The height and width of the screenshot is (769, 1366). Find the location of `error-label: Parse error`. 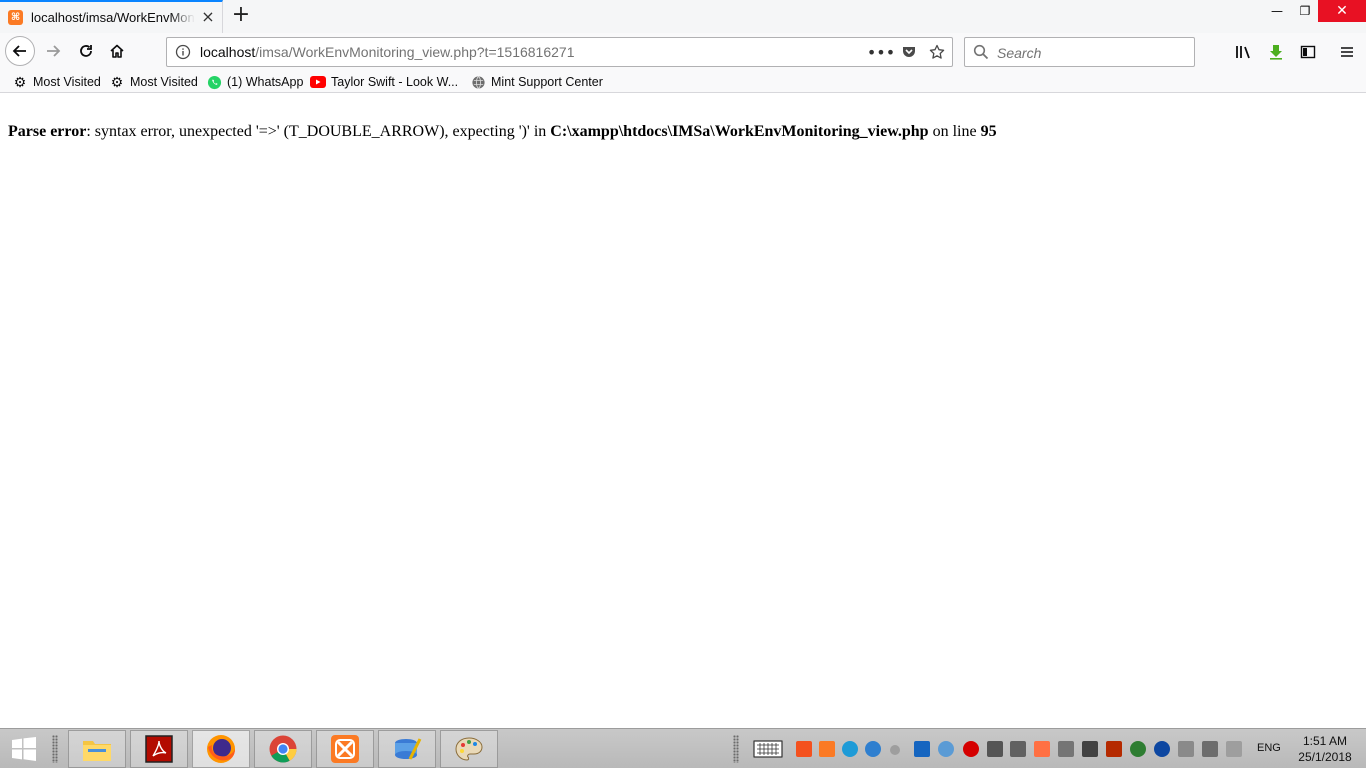

error-label: Parse error is located at coordinates (47, 131).